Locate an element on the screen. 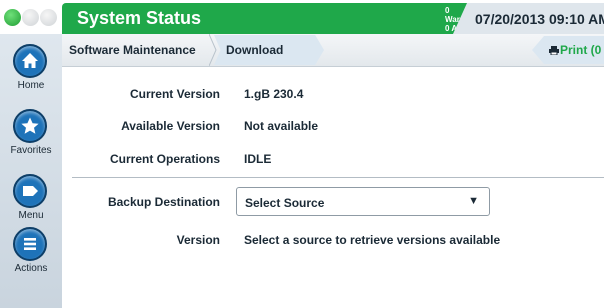 The image size is (604, 308). breadcrumb-label: Software Maintenance is located at coordinates (132, 50).